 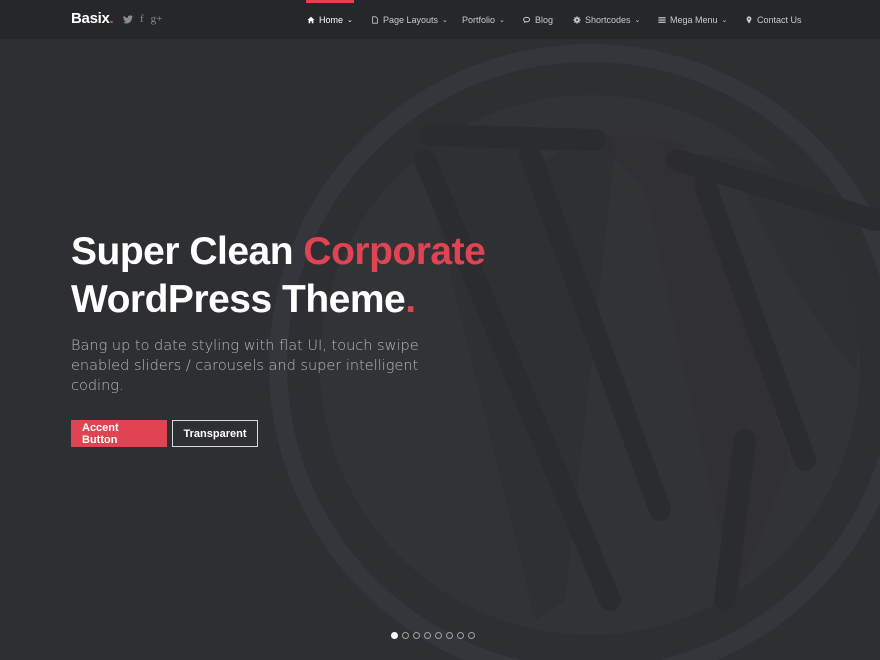 What do you see at coordinates (692, 19) in the screenshot?
I see `nav-item-mega-menu: Mega Menu ⌄` at bounding box center [692, 19].